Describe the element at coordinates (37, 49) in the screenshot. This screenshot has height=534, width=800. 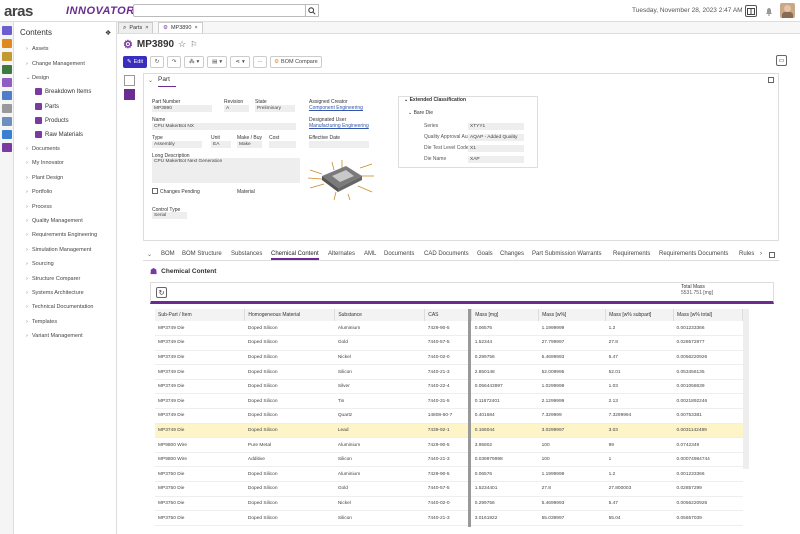
I see `sidebar-item-assets: › Assets` at that location.